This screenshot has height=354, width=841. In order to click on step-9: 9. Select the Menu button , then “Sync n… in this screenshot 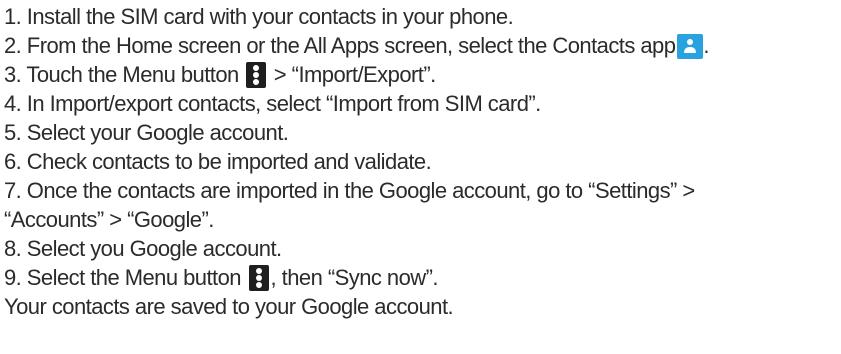, I will do `click(422, 277)`.